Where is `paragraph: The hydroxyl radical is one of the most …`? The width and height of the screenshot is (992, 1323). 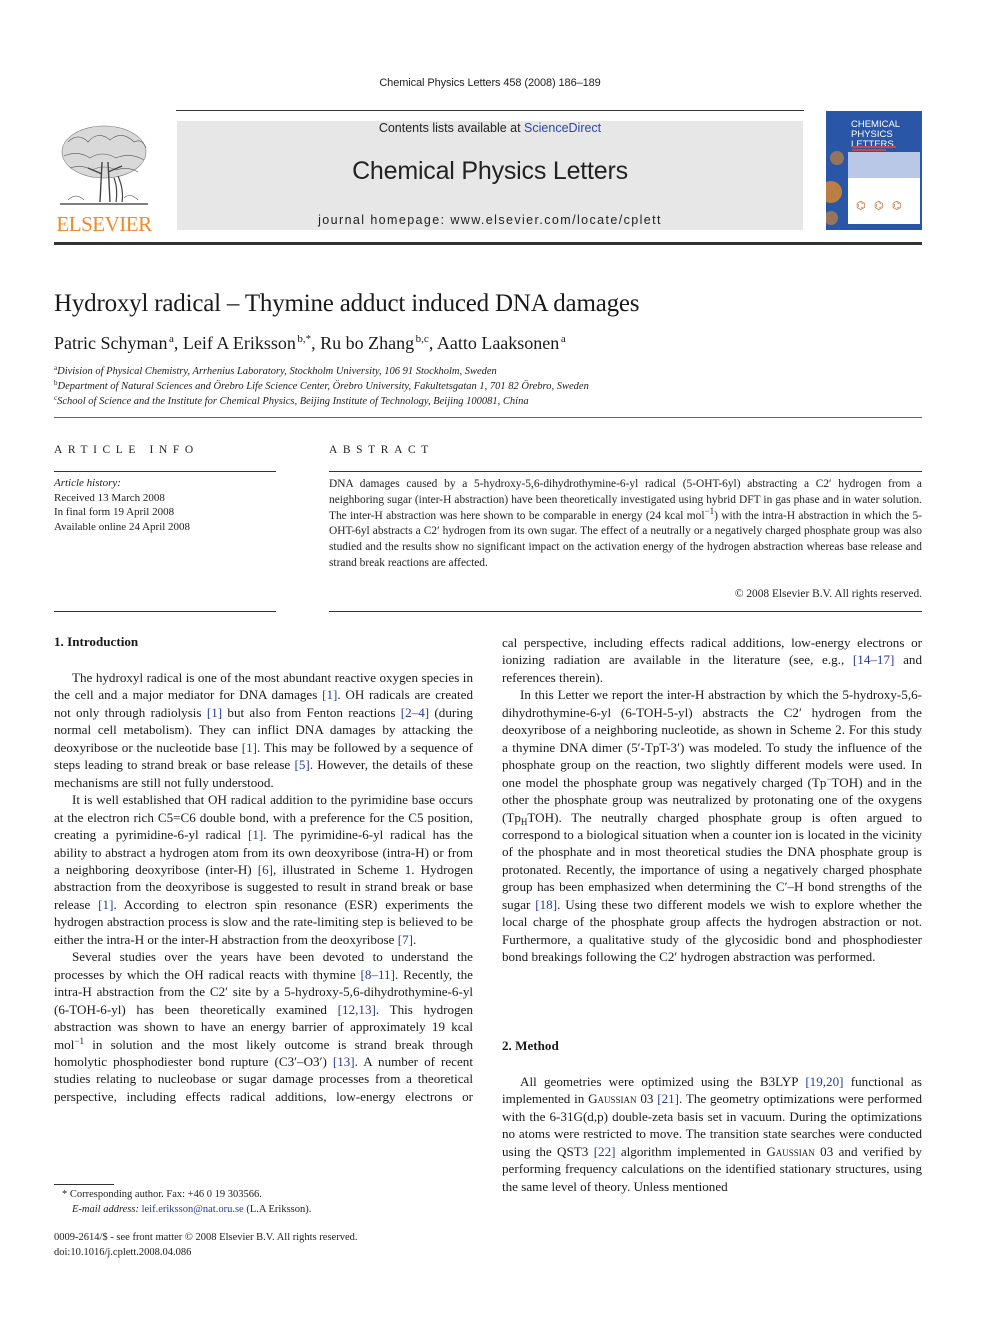
paragraph: The hydroxyl radical is one of the most … is located at coordinates (264, 730).